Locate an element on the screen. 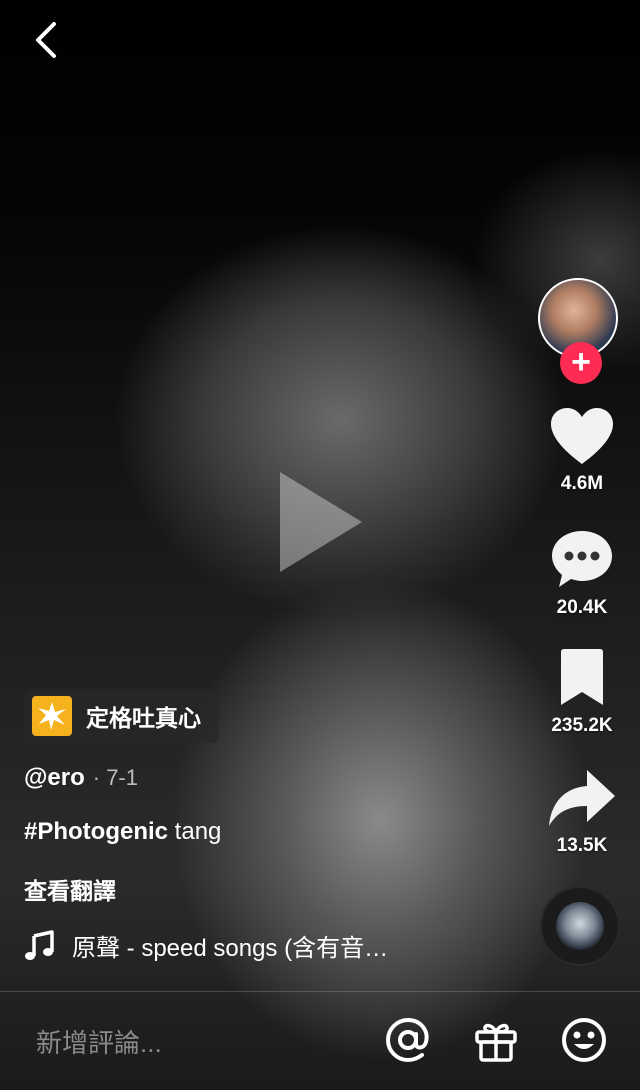 The width and height of the screenshot is (640, 1090). caption: #Photogenic tang is located at coordinates (122, 832).